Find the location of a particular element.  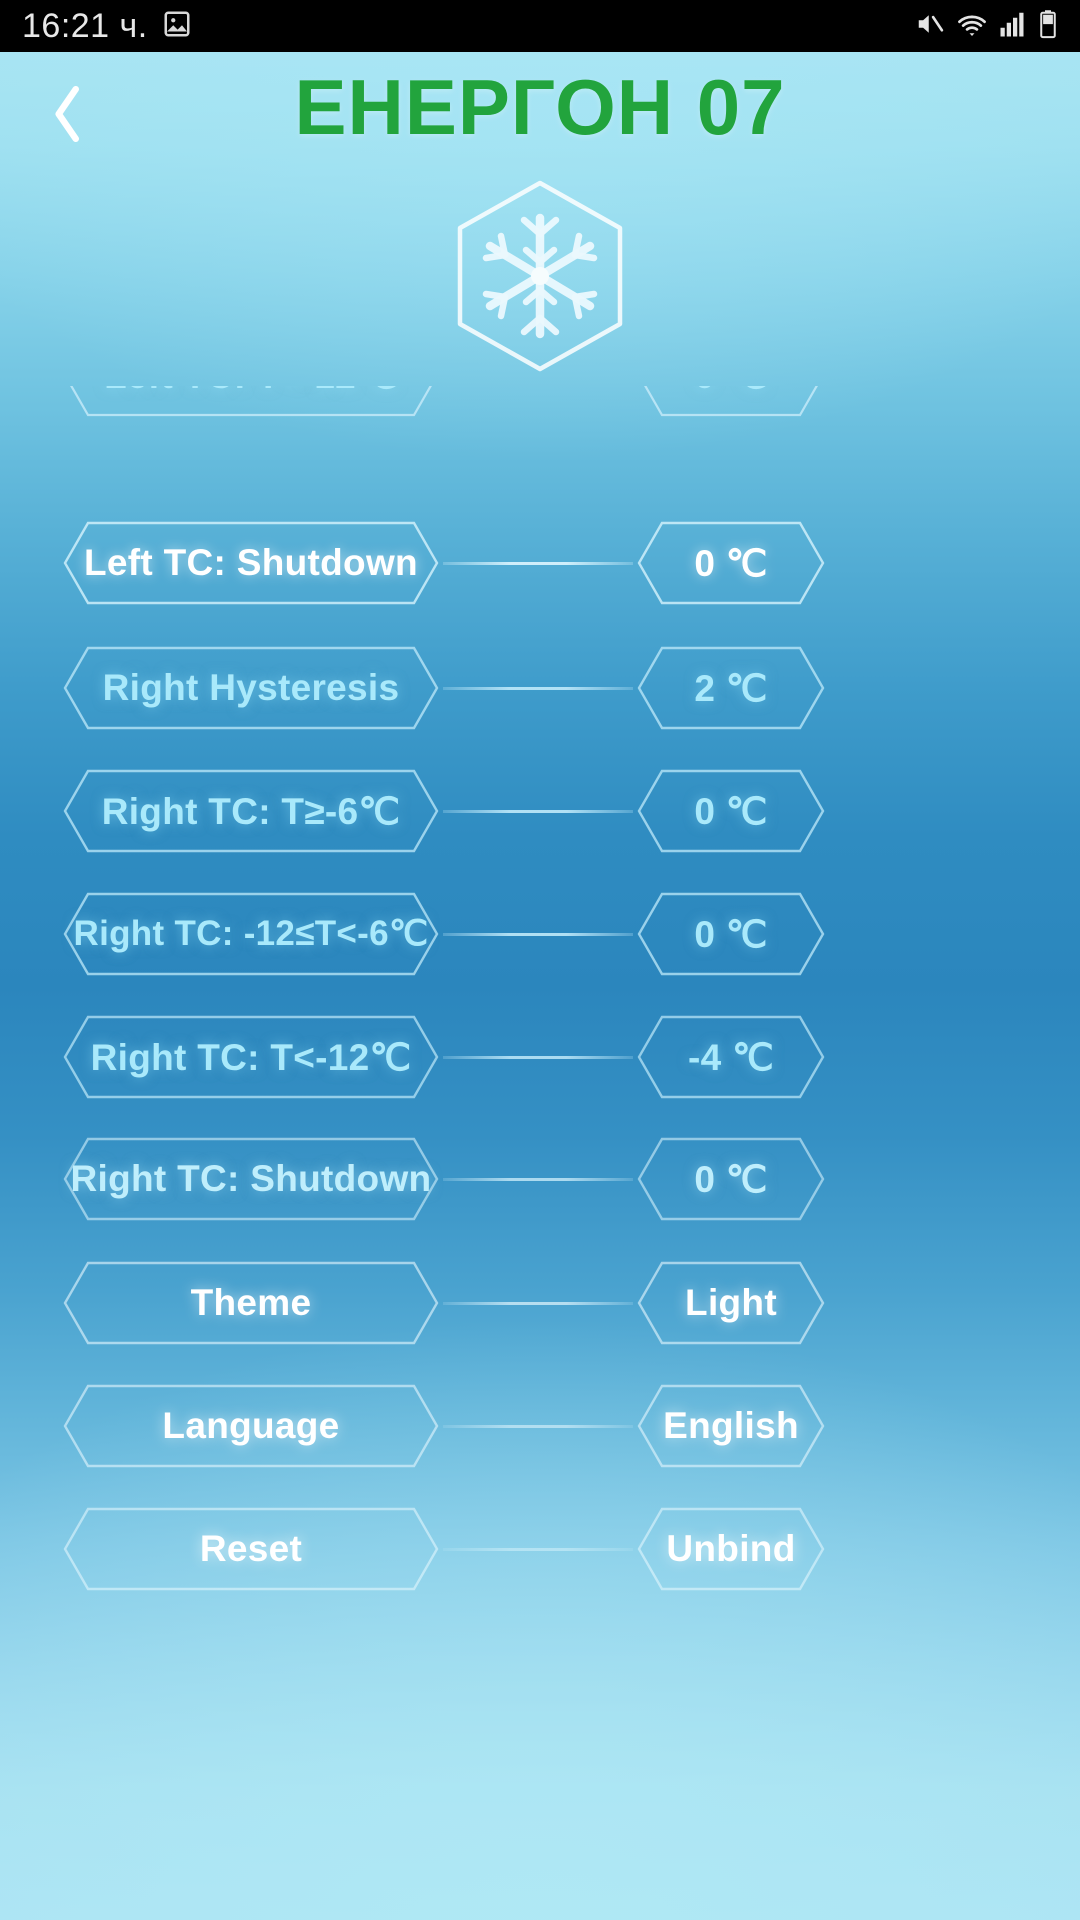

setting-value-hex: English is located at coordinates (731, 1426).